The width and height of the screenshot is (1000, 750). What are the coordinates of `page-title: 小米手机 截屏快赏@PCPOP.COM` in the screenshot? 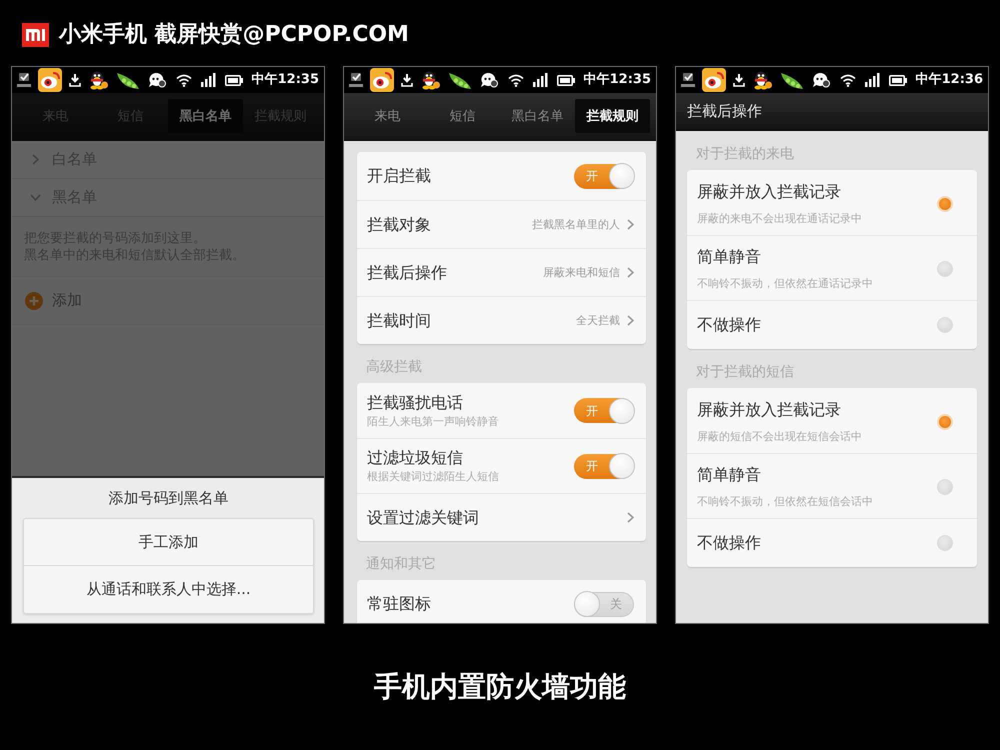 It's located at (234, 35).